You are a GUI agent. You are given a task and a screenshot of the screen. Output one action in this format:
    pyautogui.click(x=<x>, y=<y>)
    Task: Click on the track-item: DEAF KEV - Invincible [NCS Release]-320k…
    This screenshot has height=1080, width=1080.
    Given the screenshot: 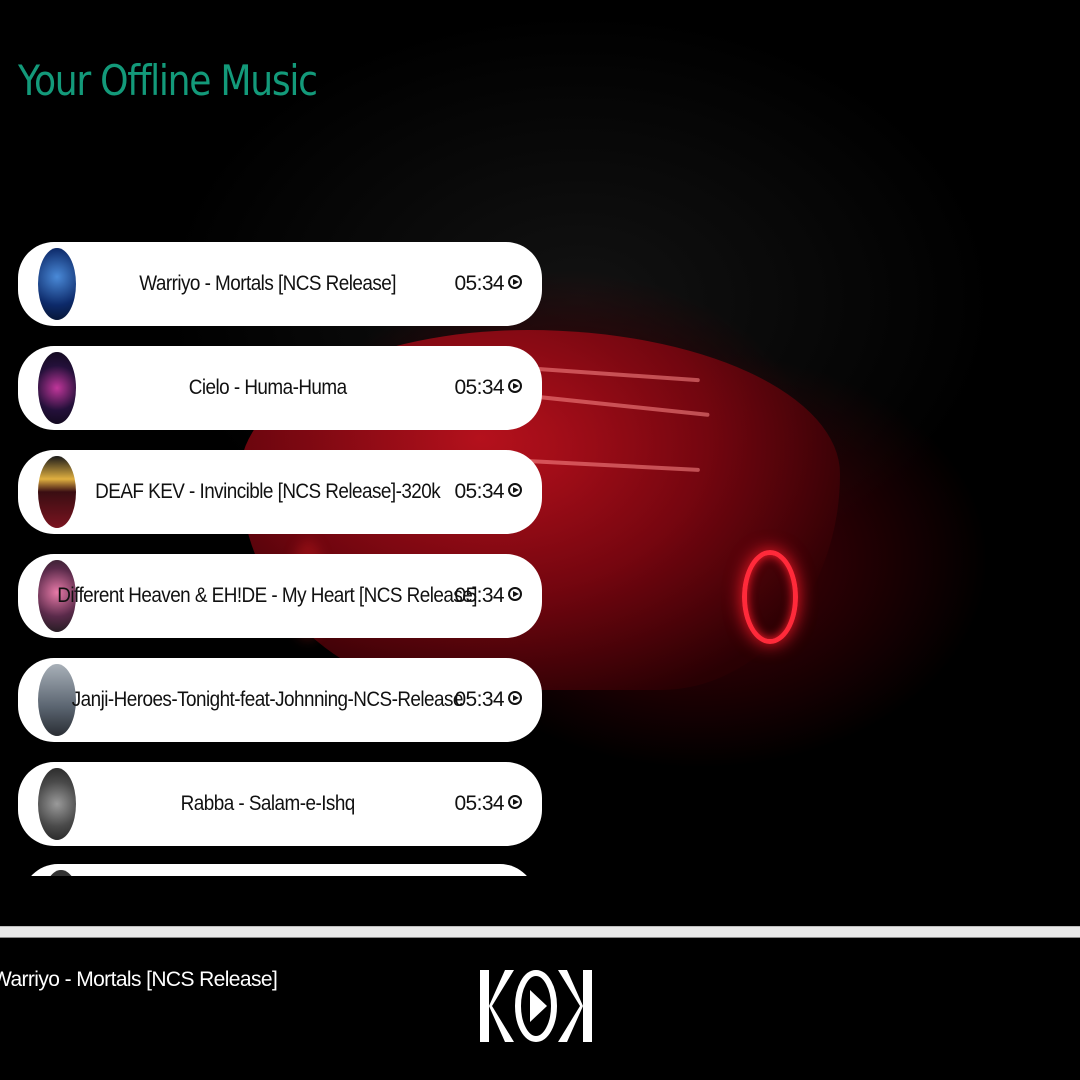 What is the action you would take?
    pyautogui.click(x=280, y=492)
    